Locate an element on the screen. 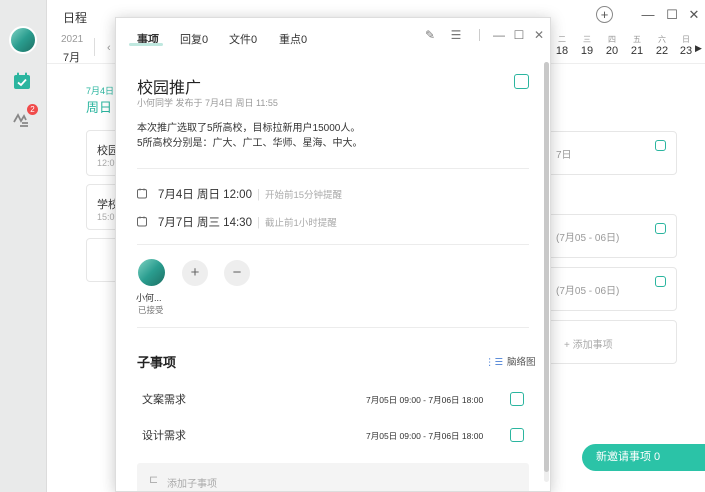 This screenshot has height=492, width=705. day-cell: 五 21 is located at coordinates (637, 47).